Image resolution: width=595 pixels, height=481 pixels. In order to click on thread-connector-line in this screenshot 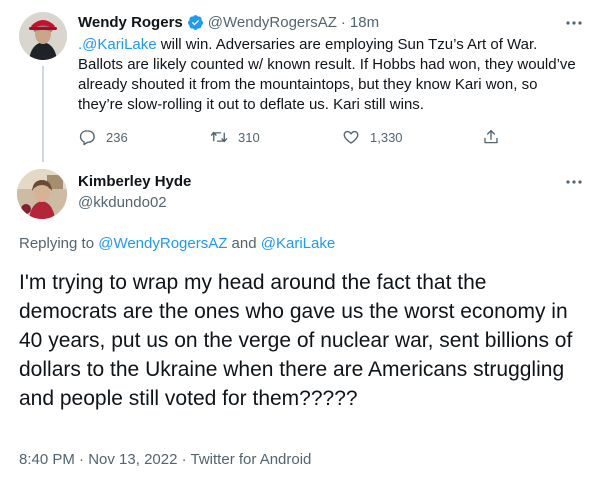, I will do `click(43, 114)`.